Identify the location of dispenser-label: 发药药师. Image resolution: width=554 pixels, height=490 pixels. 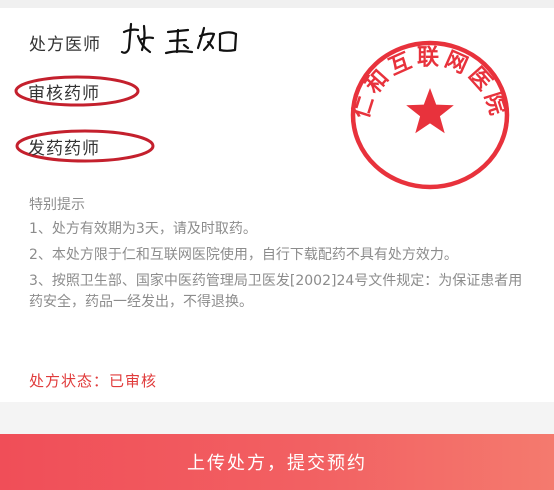
(64, 149).